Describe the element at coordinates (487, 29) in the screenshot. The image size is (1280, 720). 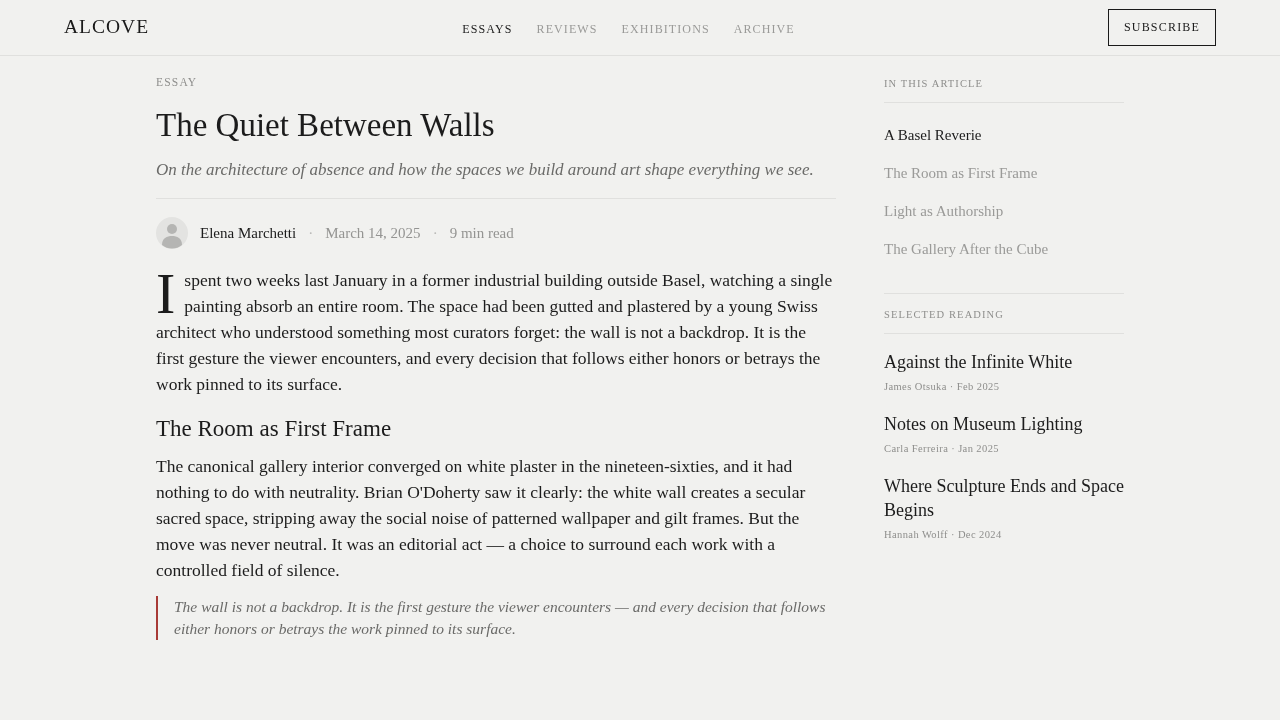
I see `nav-link: ESSAYS` at that location.